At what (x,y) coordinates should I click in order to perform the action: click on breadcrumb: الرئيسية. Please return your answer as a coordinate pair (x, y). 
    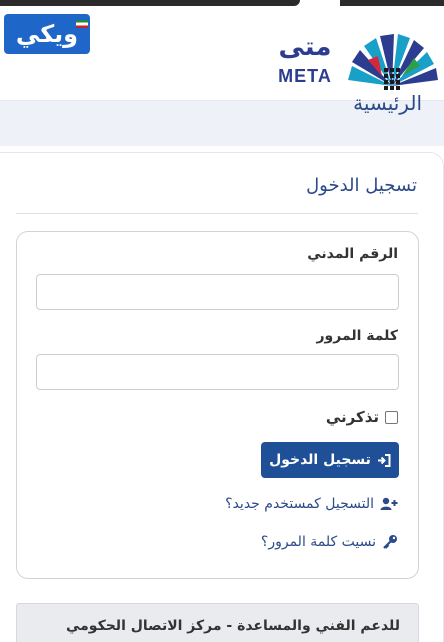
    Looking at the image, I should click on (222, 118).